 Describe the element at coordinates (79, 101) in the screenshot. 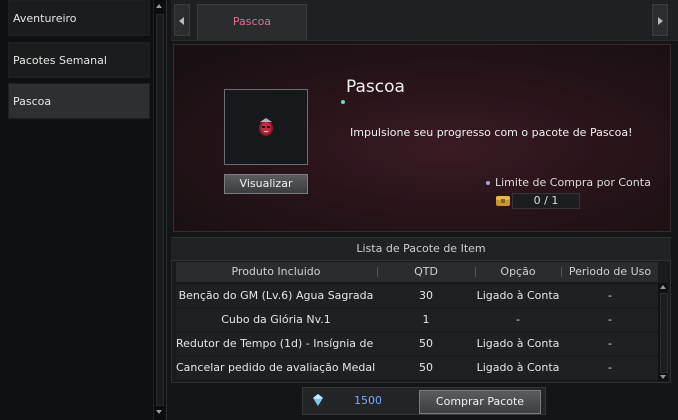

I see `sidebar-item-pascoa: Pascoa` at that location.